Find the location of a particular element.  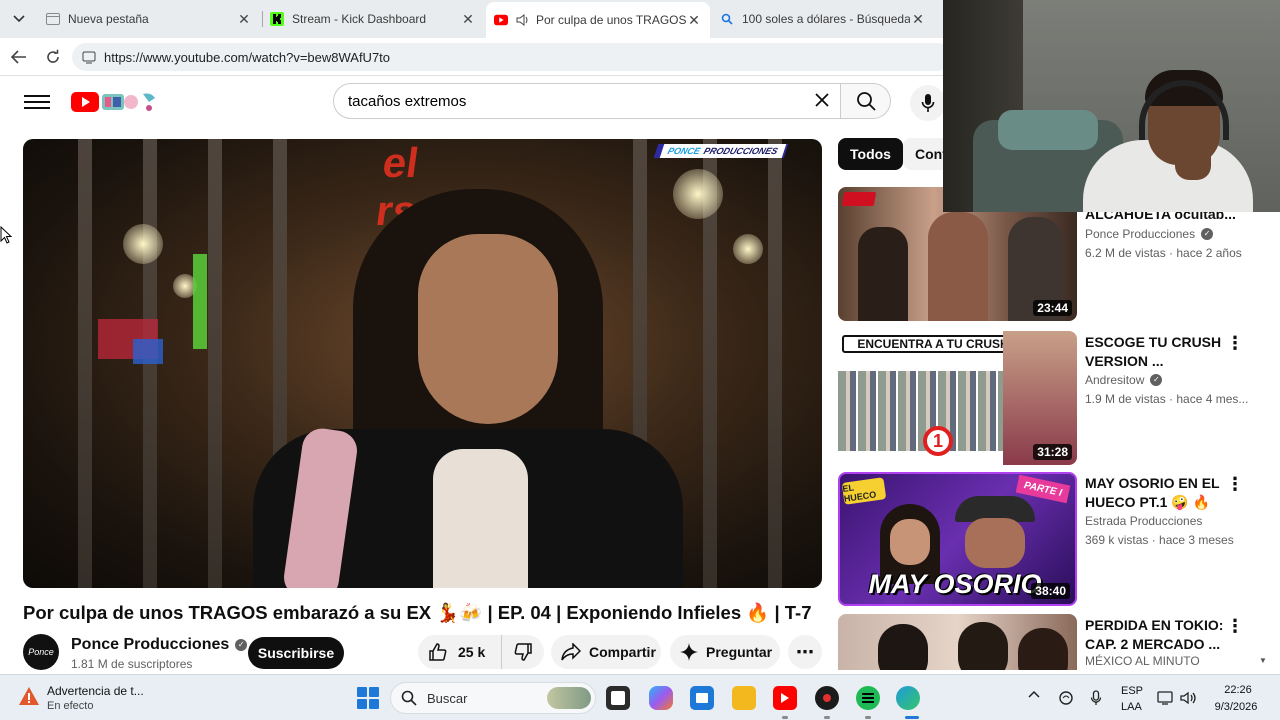

clear-search-icon is located at coordinates (822, 102).